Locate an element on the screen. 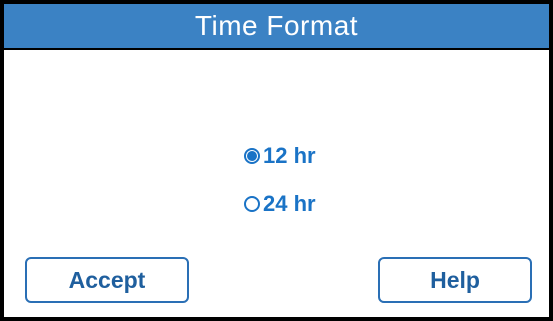 The image size is (553, 321). help-button-label: Help is located at coordinates (455, 279).